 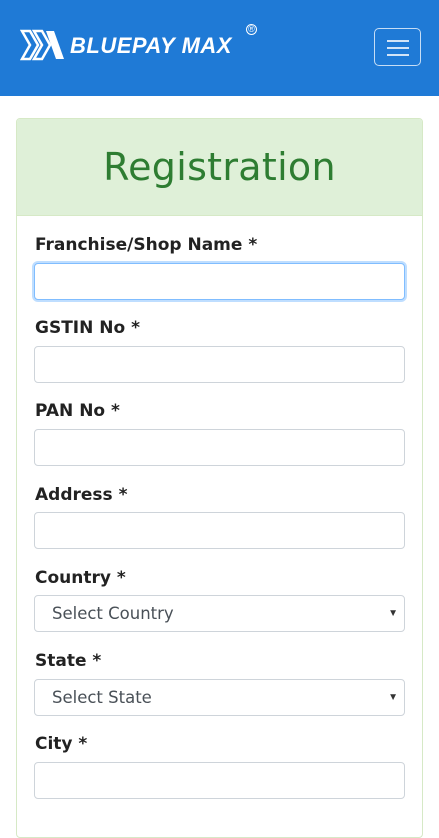 I want to click on state-label: State *, so click(x=68, y=661).